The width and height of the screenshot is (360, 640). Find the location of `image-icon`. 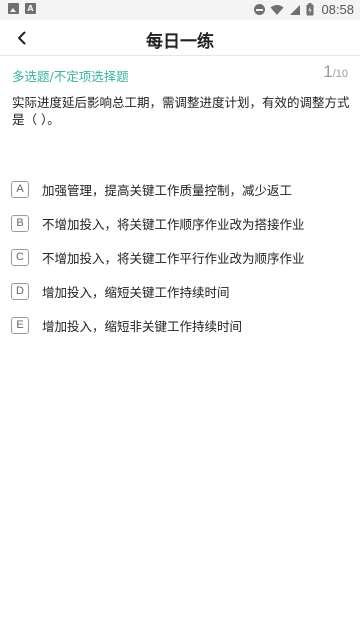

image-icon is located at coordinates (13, 8).